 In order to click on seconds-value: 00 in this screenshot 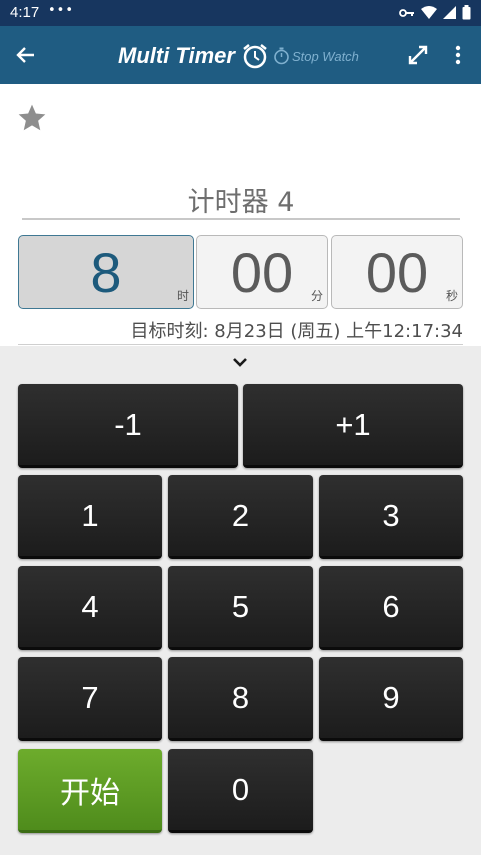, I will do `click(397, 272)`.